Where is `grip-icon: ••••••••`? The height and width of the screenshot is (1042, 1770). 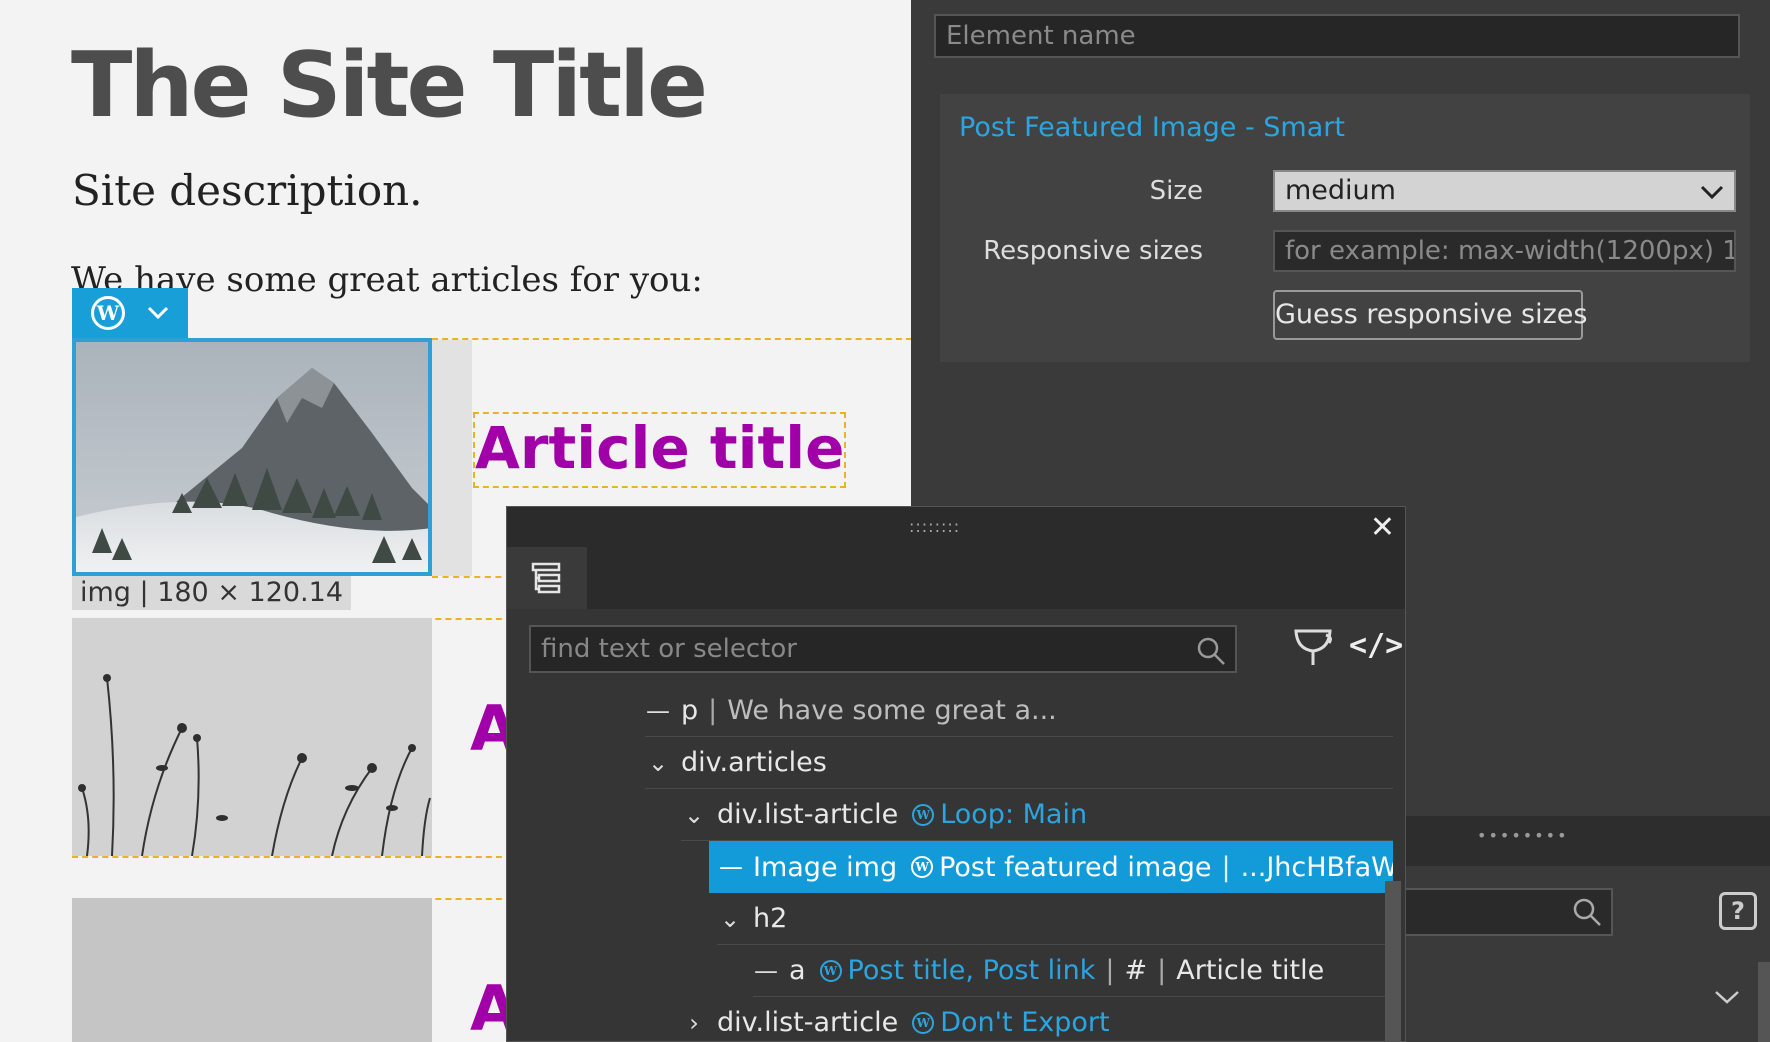 grip-icon: •••••••• is located at coordinates (1523, 835).